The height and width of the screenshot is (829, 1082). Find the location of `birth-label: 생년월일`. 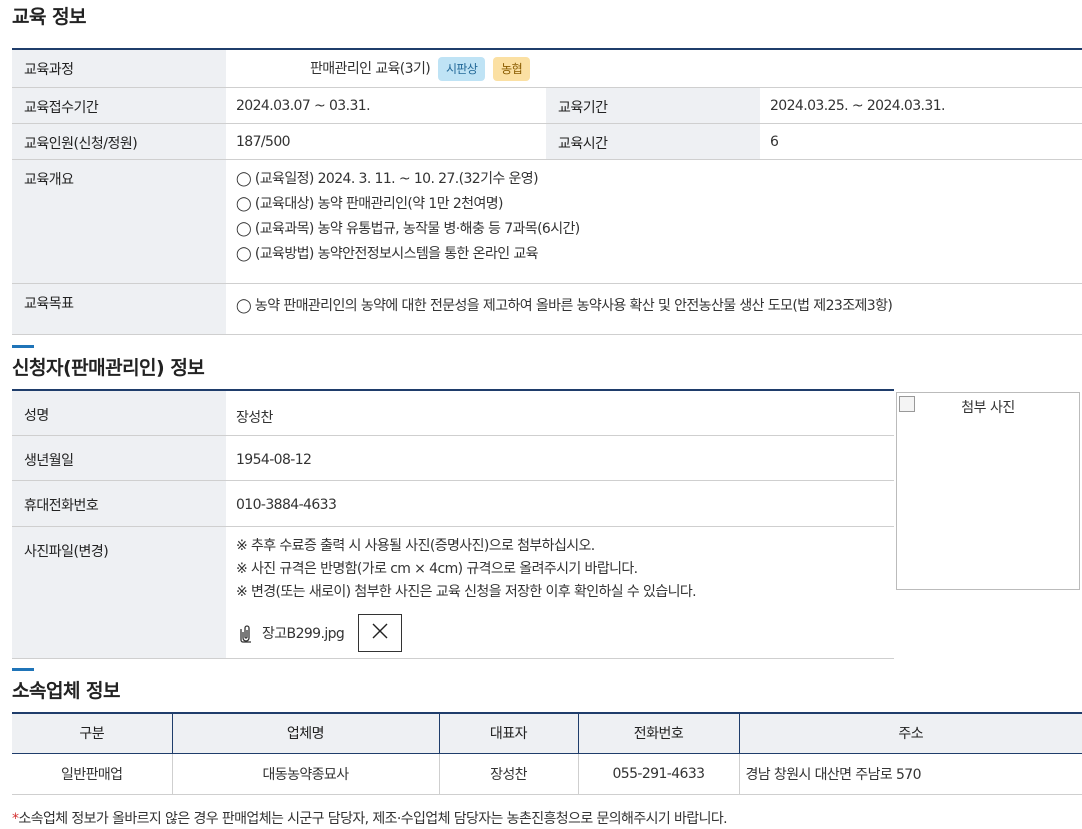

birth-label: 생년월일 is located at coordinates (119, 457).